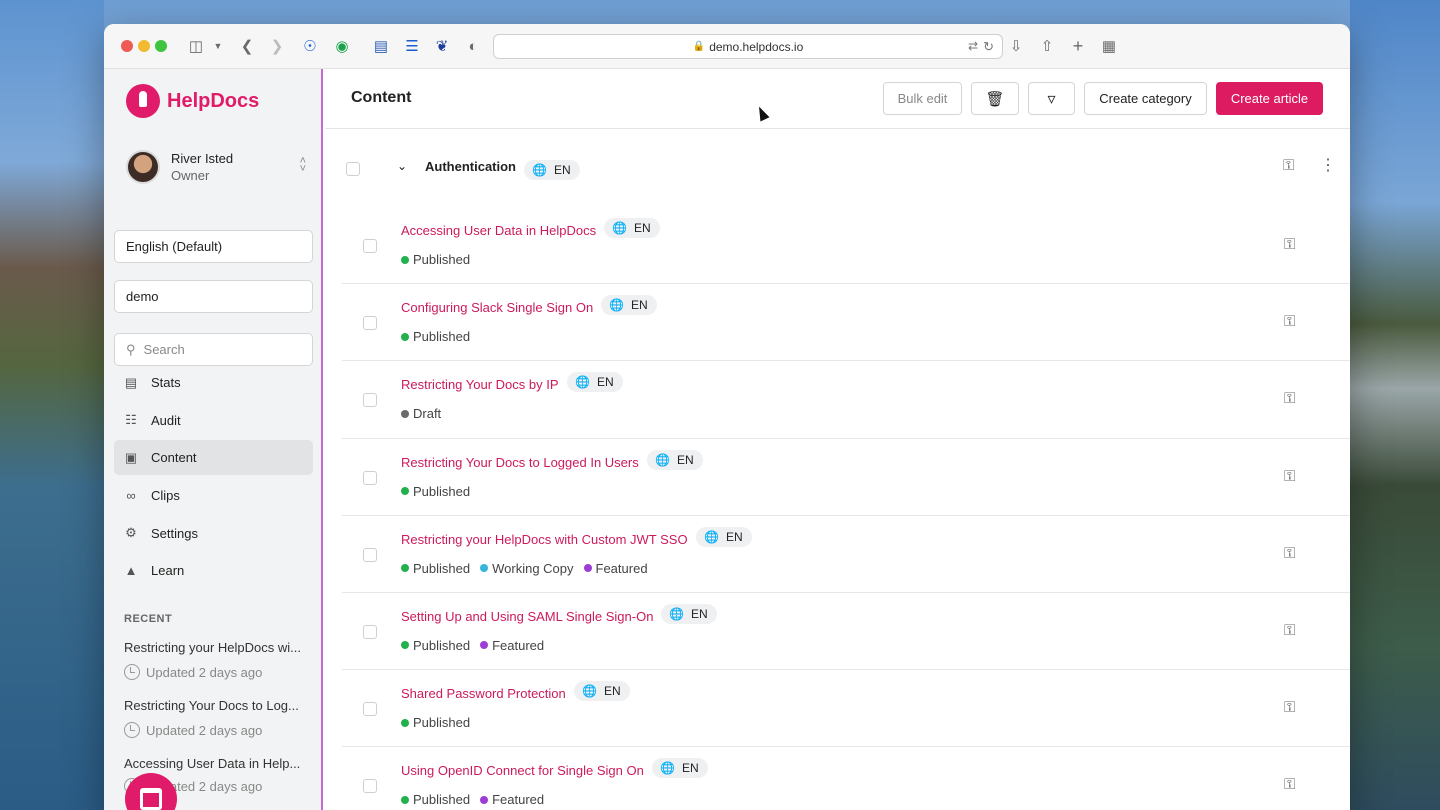 This screenshot has height=810, width=1440. Describe the element at coordinates (1269, 98) in the screenshot. I see `create-article-button: Create article` at that location.